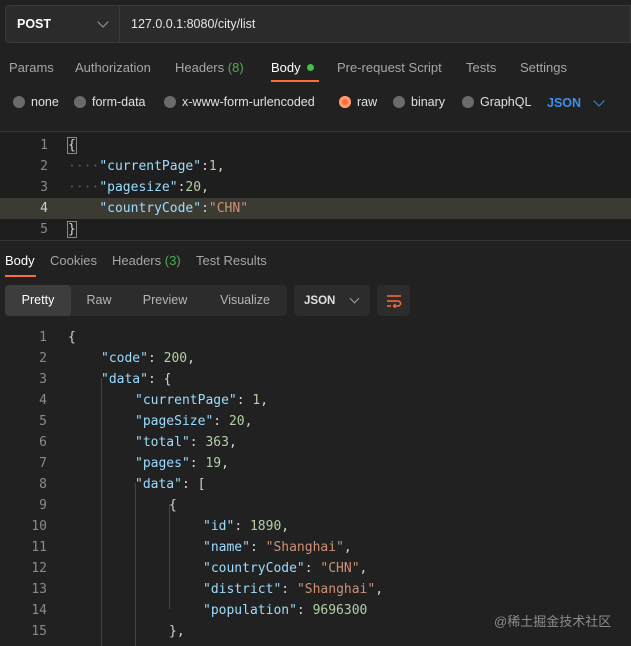  I want to click on tab-settings: Settings, so click(543, 67).